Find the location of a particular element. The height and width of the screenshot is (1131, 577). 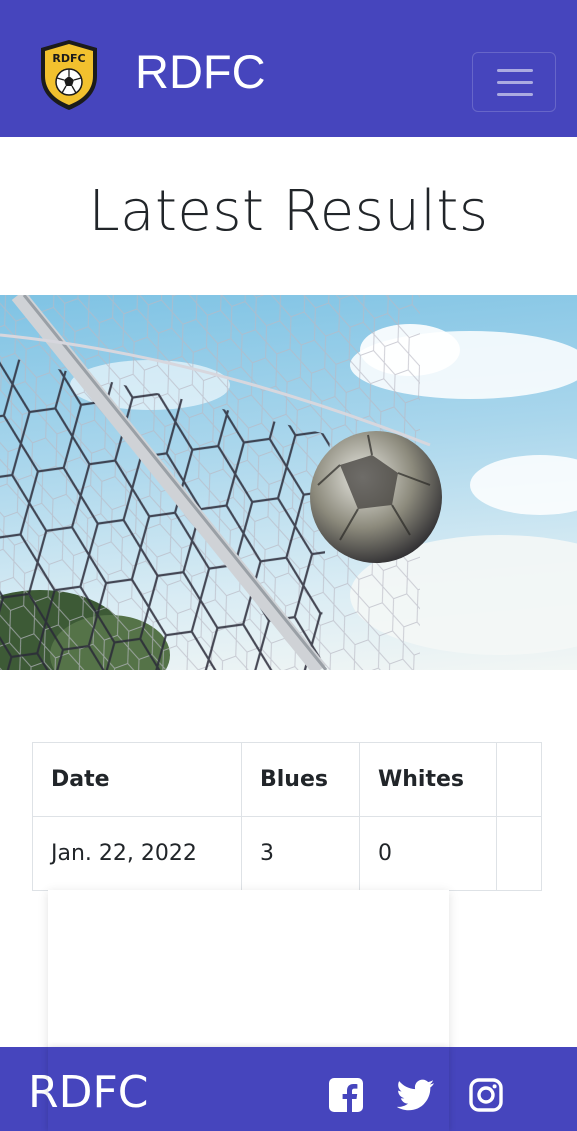

results-table: Date Blues Whites Jan. 22, 2022 3 0 is located at coordinates (287, 816).